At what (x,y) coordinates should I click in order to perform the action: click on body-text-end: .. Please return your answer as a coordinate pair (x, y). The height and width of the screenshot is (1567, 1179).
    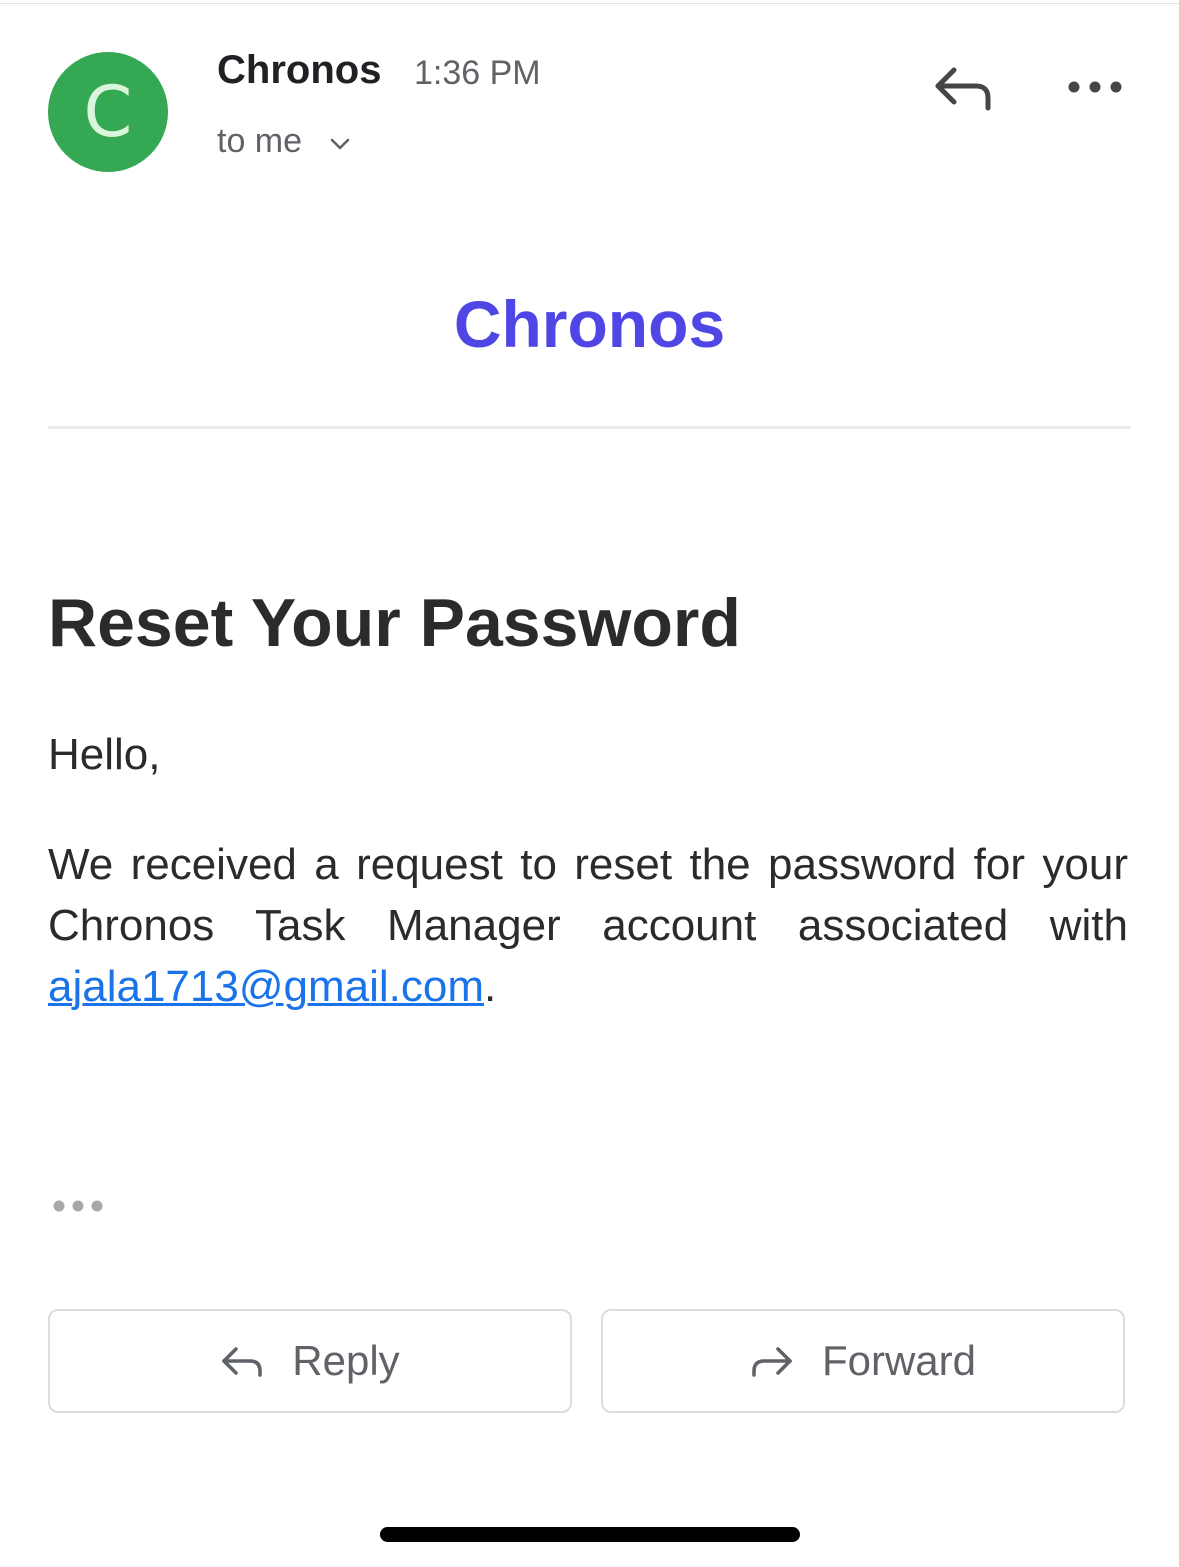
    Looking at the image, I should click on (490, 986).